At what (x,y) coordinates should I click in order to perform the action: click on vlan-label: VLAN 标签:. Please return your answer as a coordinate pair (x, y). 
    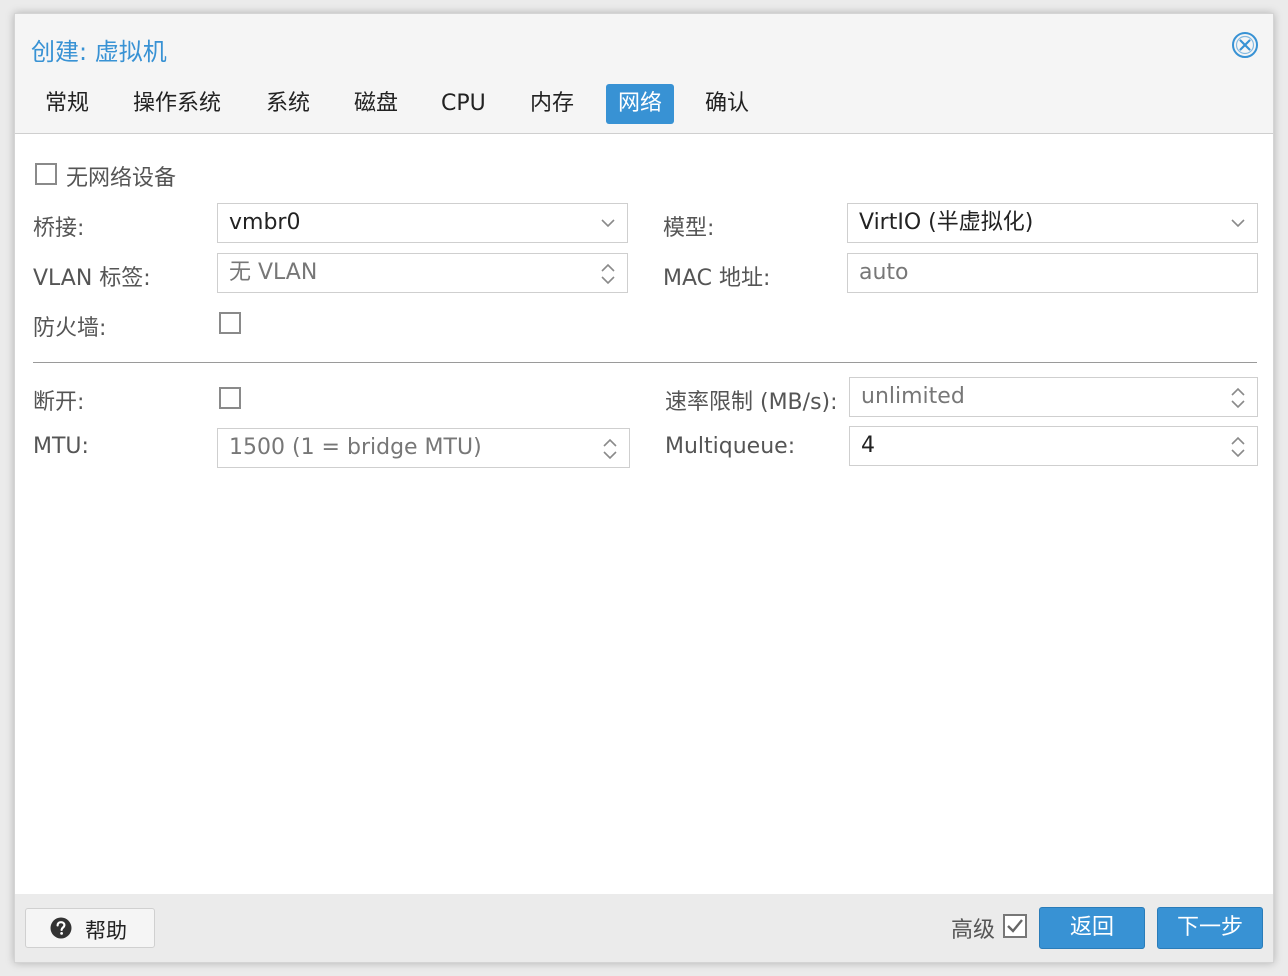
    Looking at the image, I should click on (92, 278).